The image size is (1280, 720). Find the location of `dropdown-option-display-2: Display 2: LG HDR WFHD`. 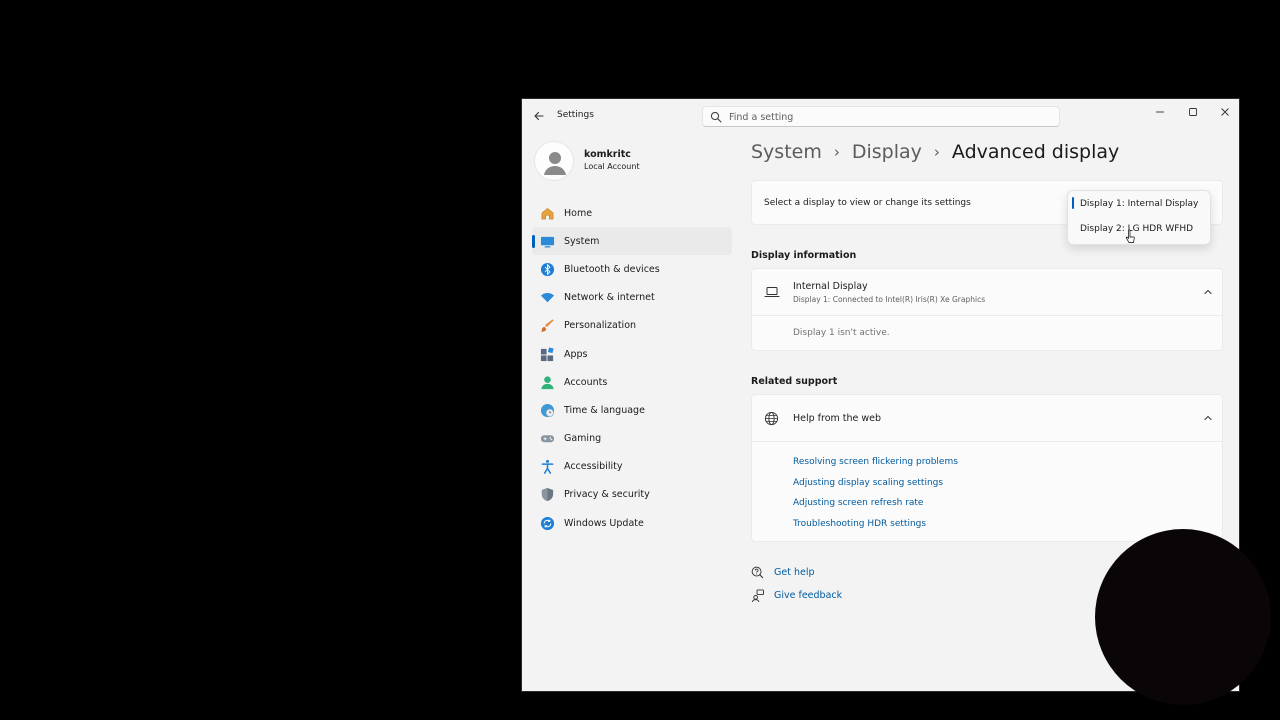

dropdown-option-display-2: Display 2: LG HDR WFHD is located at coordinates (1139, 228).